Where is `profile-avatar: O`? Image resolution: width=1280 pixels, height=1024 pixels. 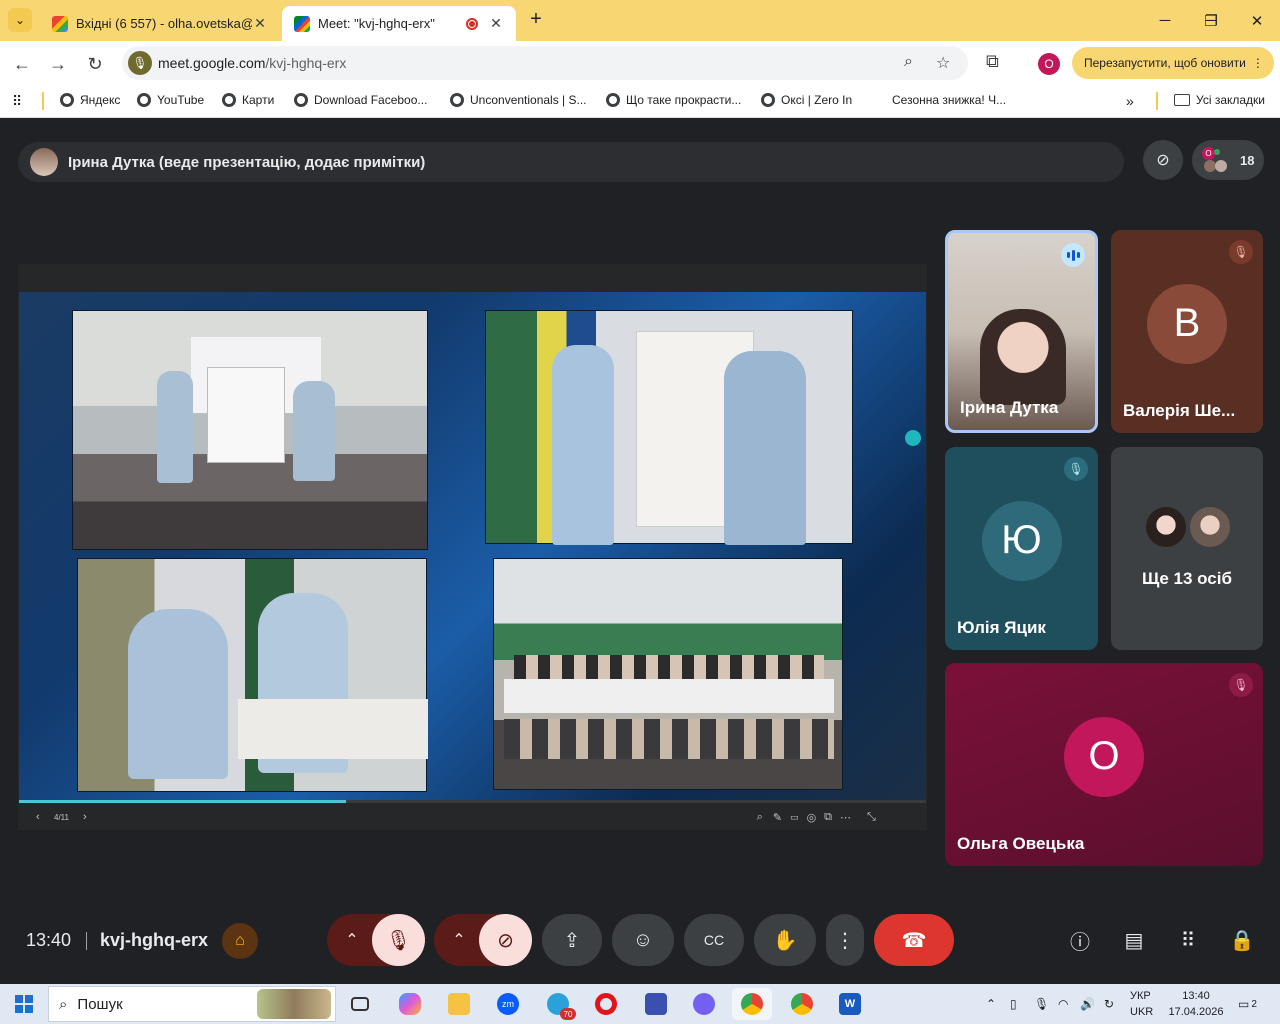 profile-avatar: O is located at coordinates (1049, 64).